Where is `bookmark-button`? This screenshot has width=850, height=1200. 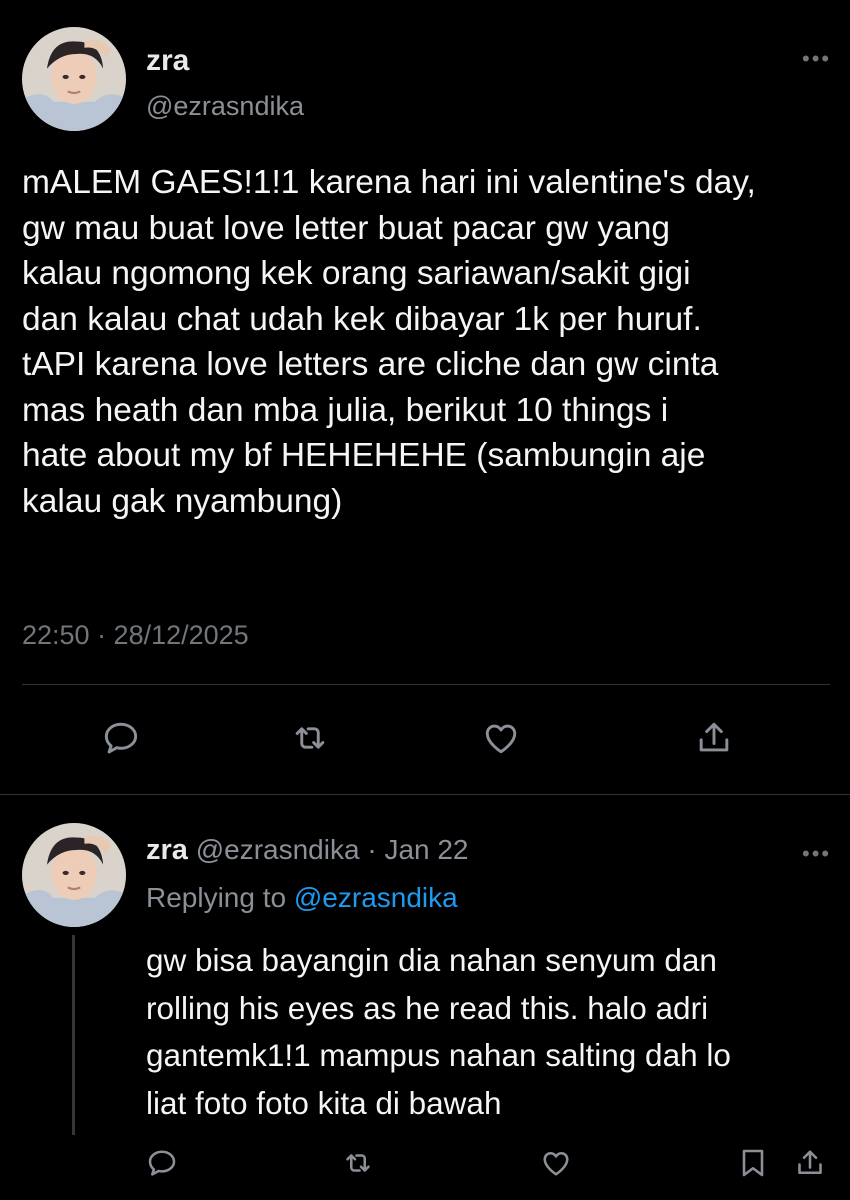 bookmark-button is located at coordinates (753, 1163).